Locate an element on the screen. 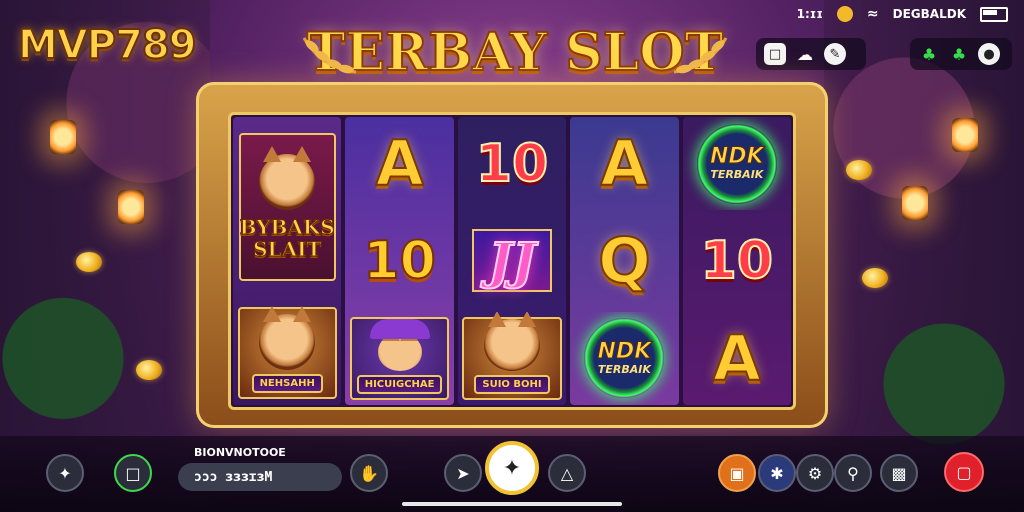 The image size is (1024, 512). balance-value: ɔɔɔ ɜɜɜɪɜM is located at coordinates (260, 477).